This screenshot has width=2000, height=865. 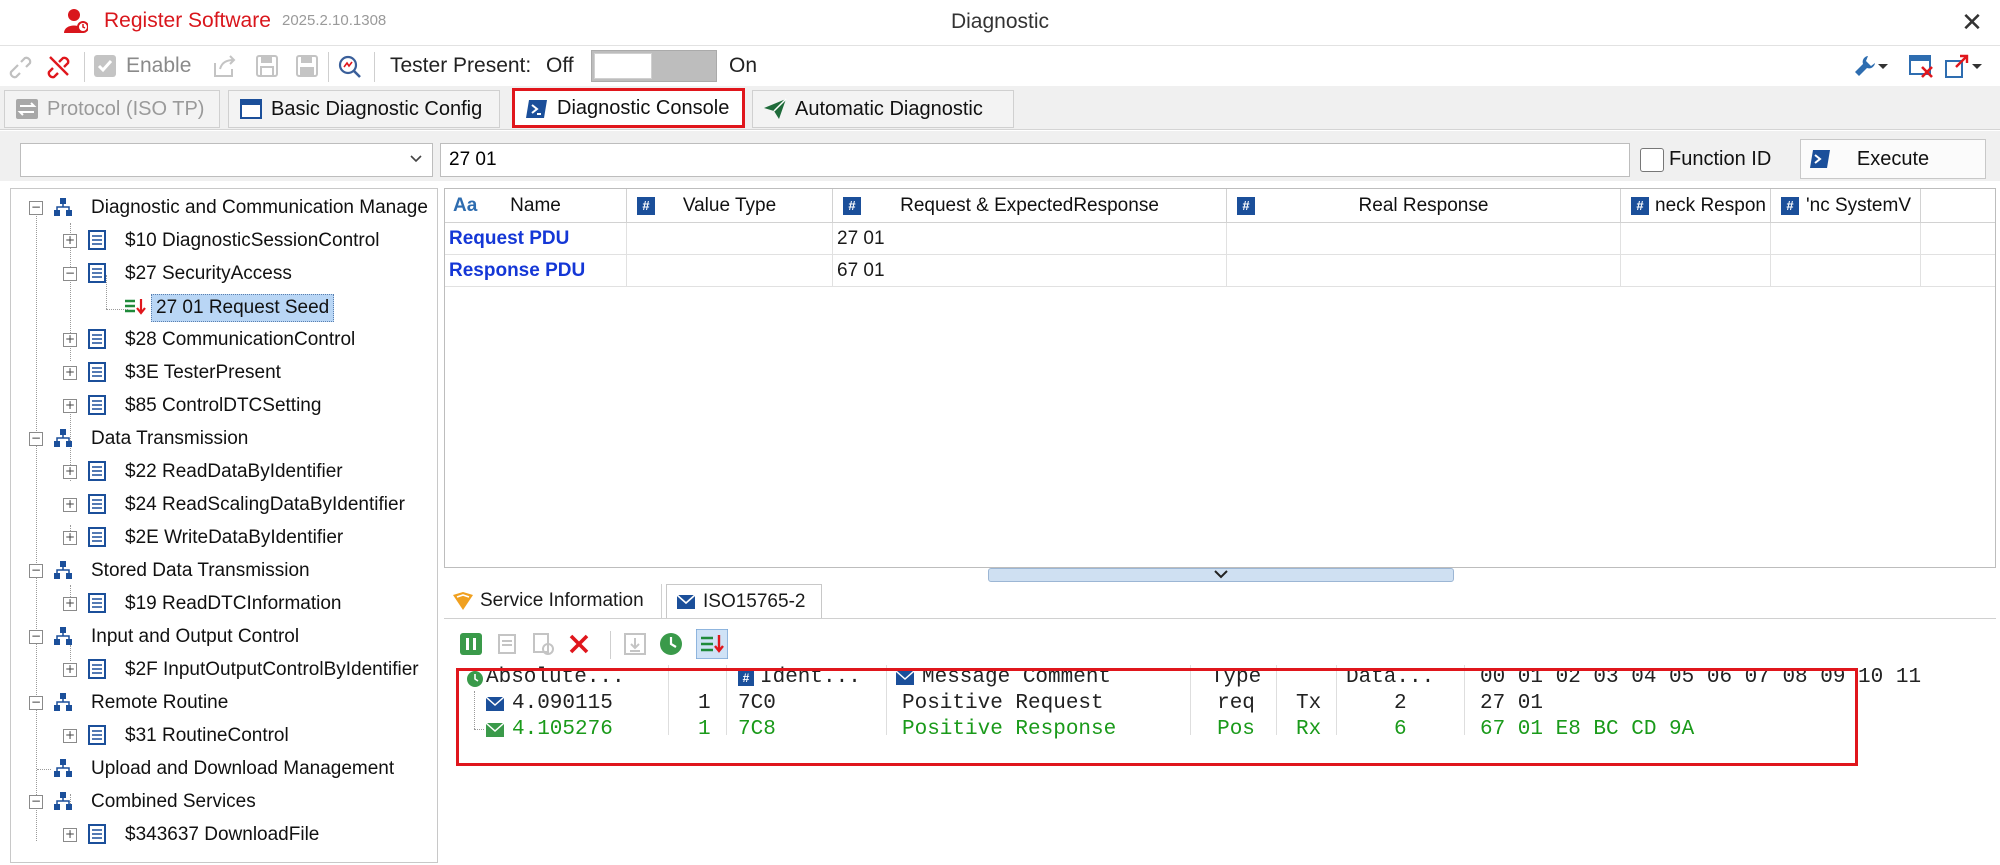 I want to click on column-header-sync-system: # 'nc SystemV, so click(x=1846, y=206).